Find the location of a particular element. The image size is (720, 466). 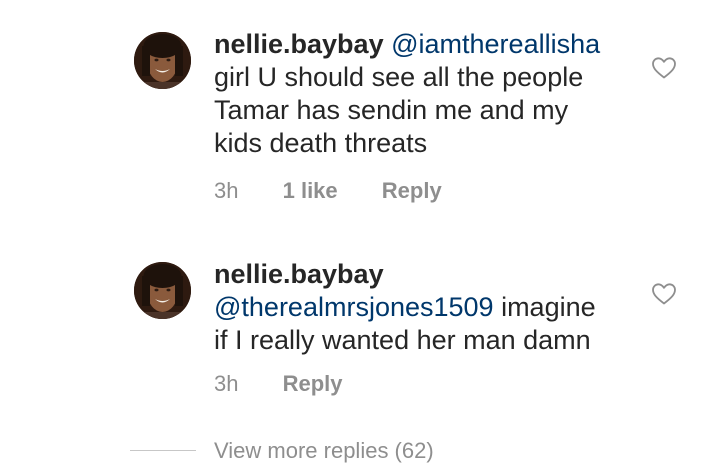

divider-line is located at coordinates (163, 450).